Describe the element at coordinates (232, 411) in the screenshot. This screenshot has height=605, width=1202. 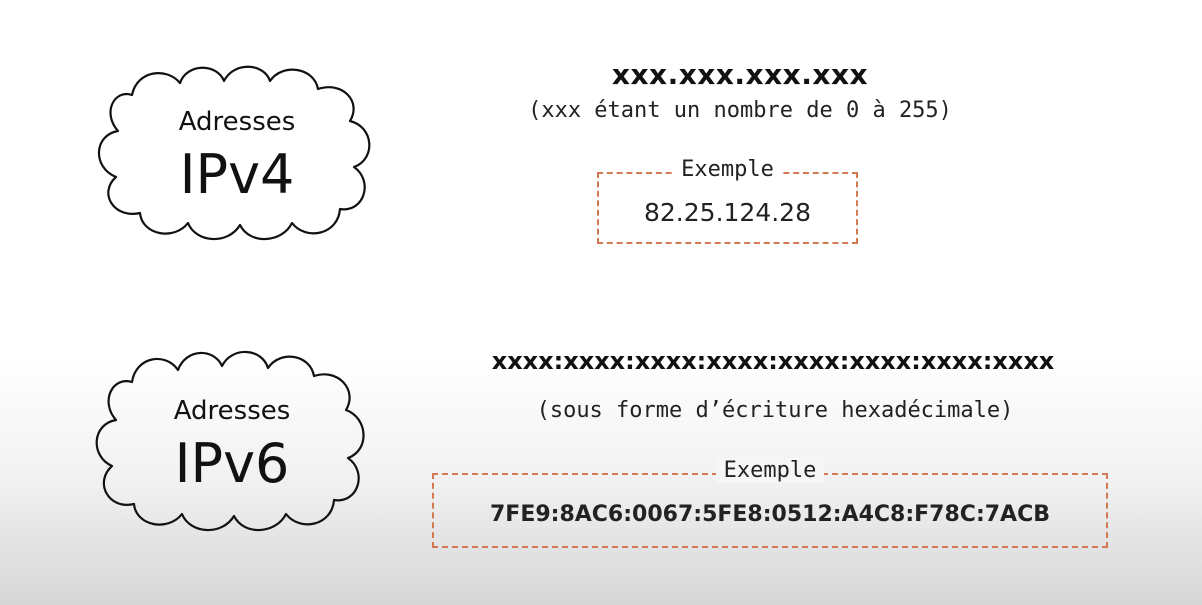
I see `ipv6-label-small: Adresses` at that location.